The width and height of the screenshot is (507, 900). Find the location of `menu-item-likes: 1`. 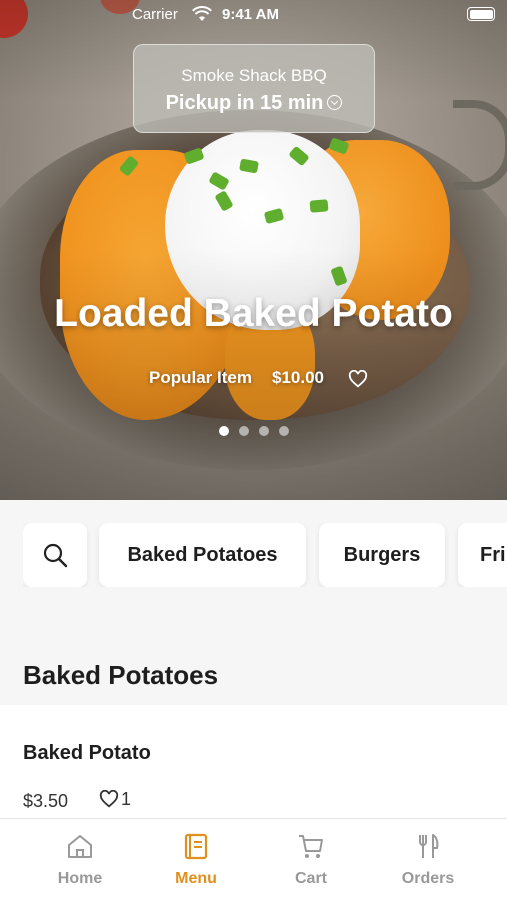

menu-item-likes: 1 is located at coordinates (115, 799).